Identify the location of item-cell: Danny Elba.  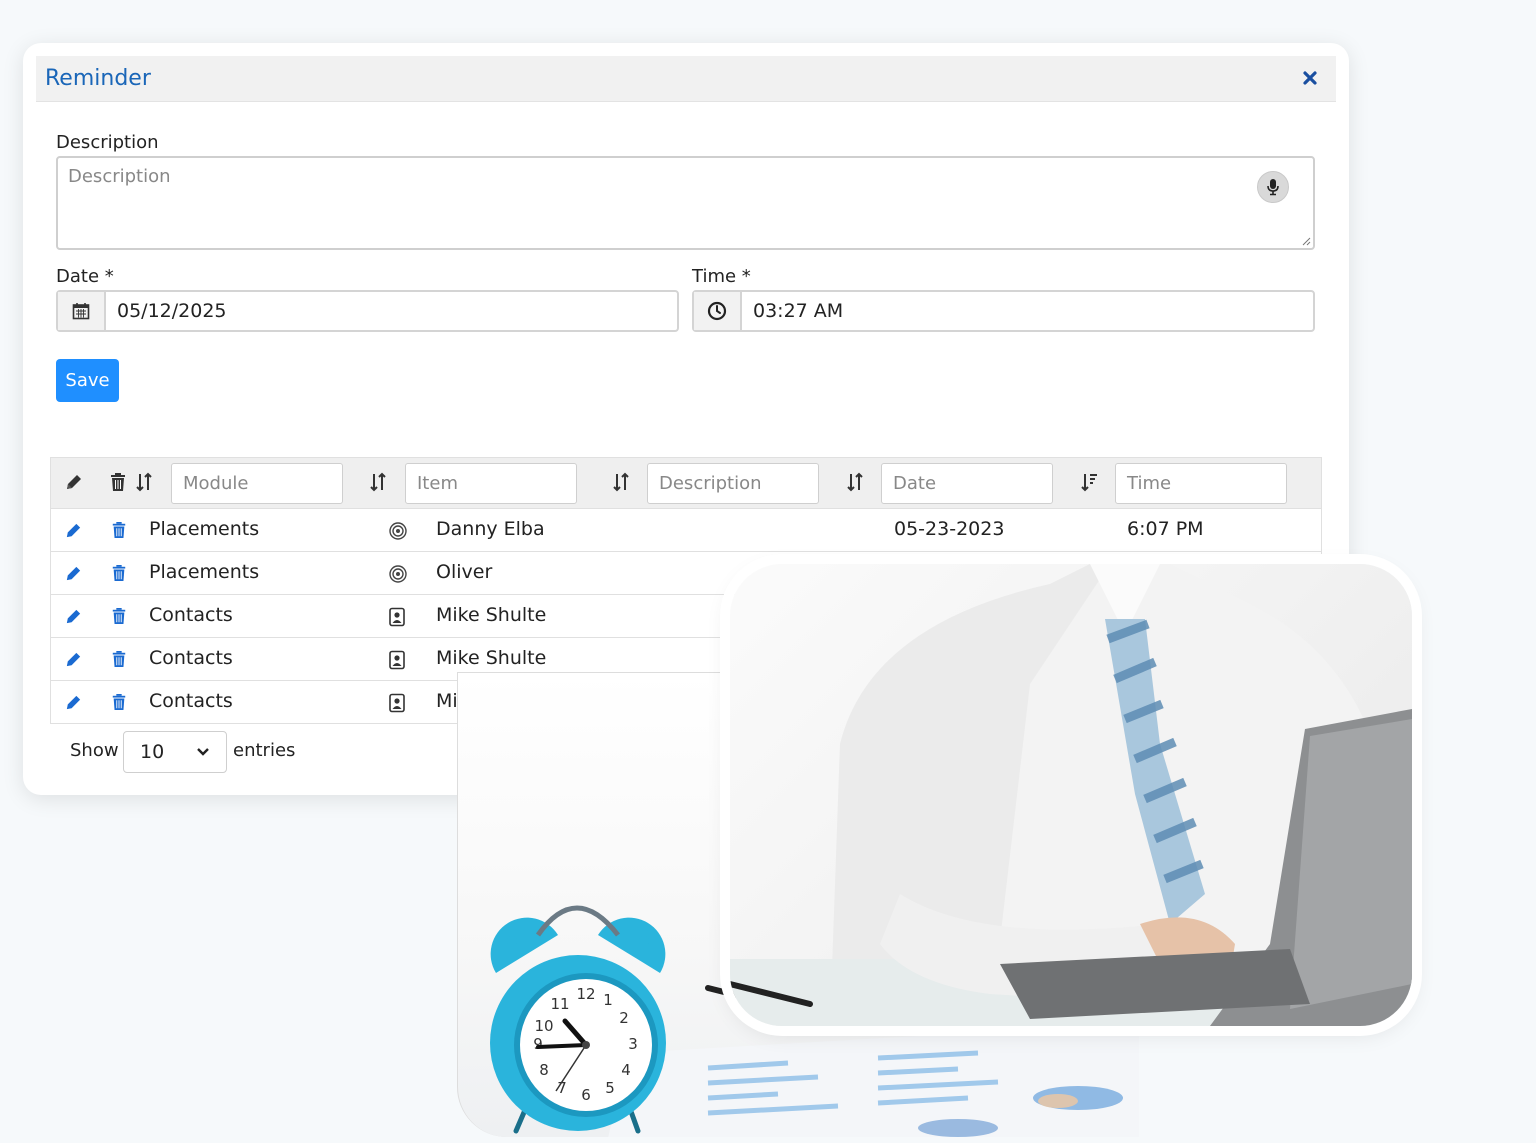
(490, 529).